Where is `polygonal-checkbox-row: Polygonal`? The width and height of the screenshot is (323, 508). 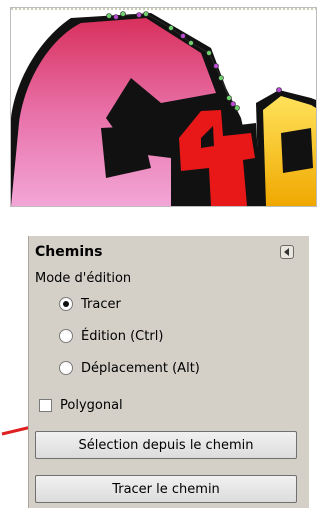 polygonal-checkbox-row: Polygonal is located at coordinates (81, 405).